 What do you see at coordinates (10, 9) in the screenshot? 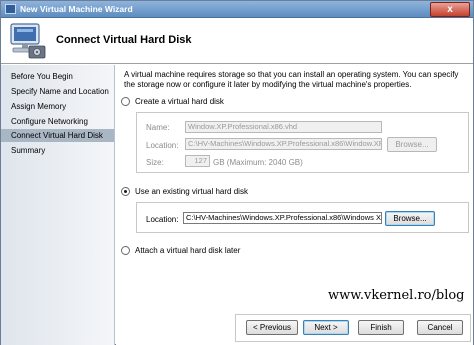
I see `app-icon` at bounding box center [10, 9].